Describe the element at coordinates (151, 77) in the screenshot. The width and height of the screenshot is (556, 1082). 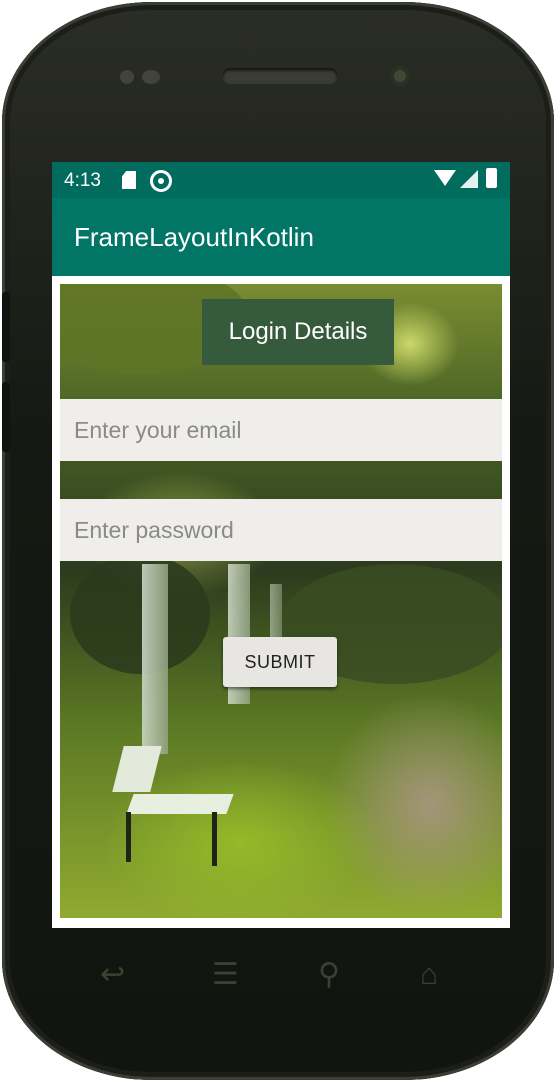
I see `light-sensor` at that location.